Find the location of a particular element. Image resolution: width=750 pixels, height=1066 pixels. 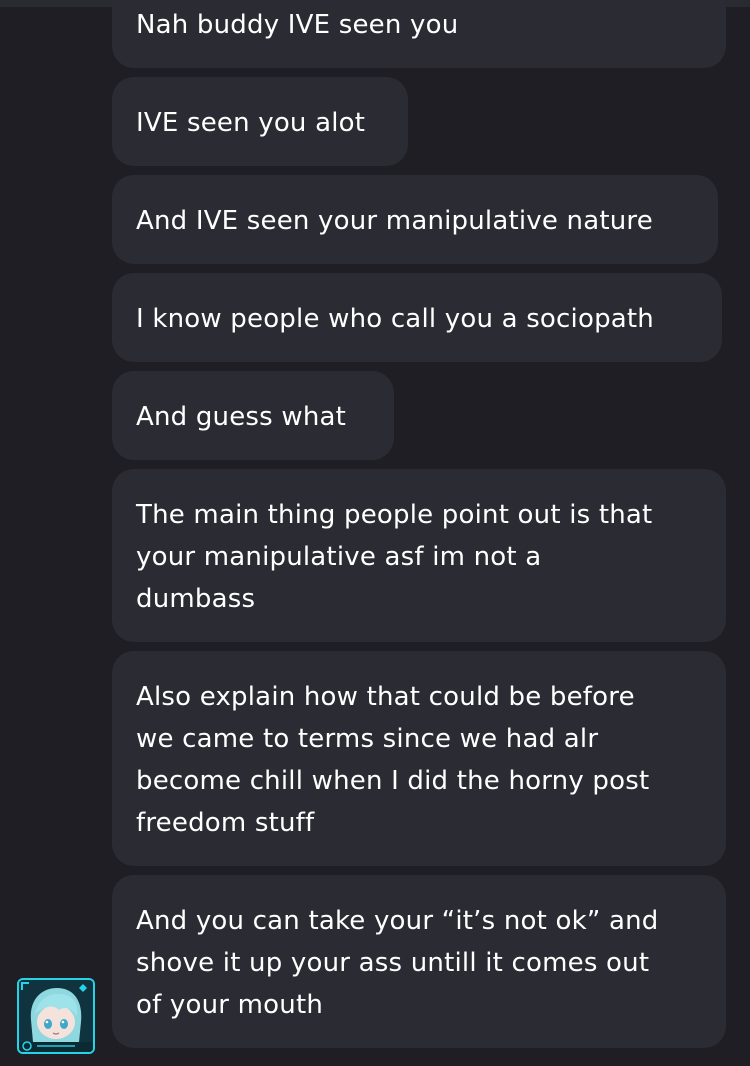

message-line: freedom stuff is located at coordinates (225, 823).